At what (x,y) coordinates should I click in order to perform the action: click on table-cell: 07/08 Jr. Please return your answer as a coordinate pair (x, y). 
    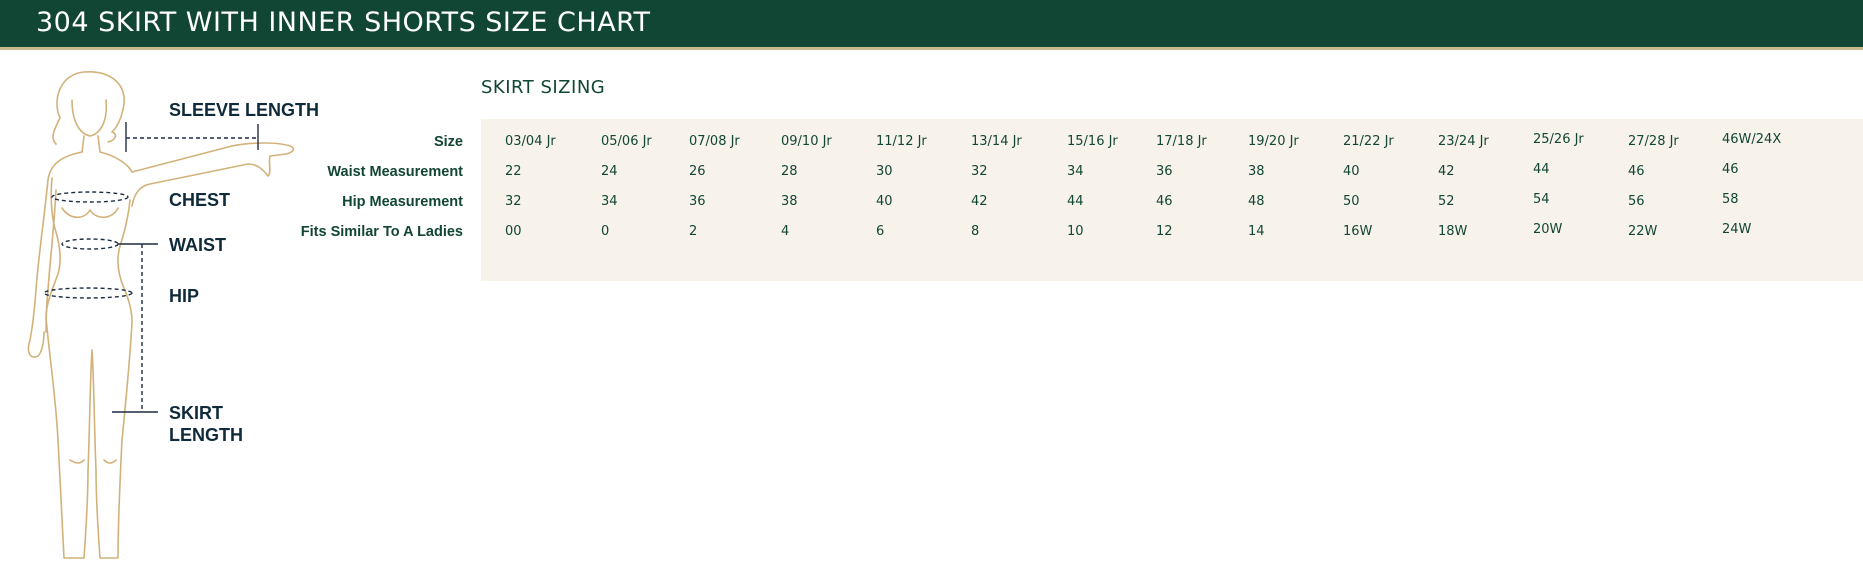
    Looking at the image, I should click on (714, 141).